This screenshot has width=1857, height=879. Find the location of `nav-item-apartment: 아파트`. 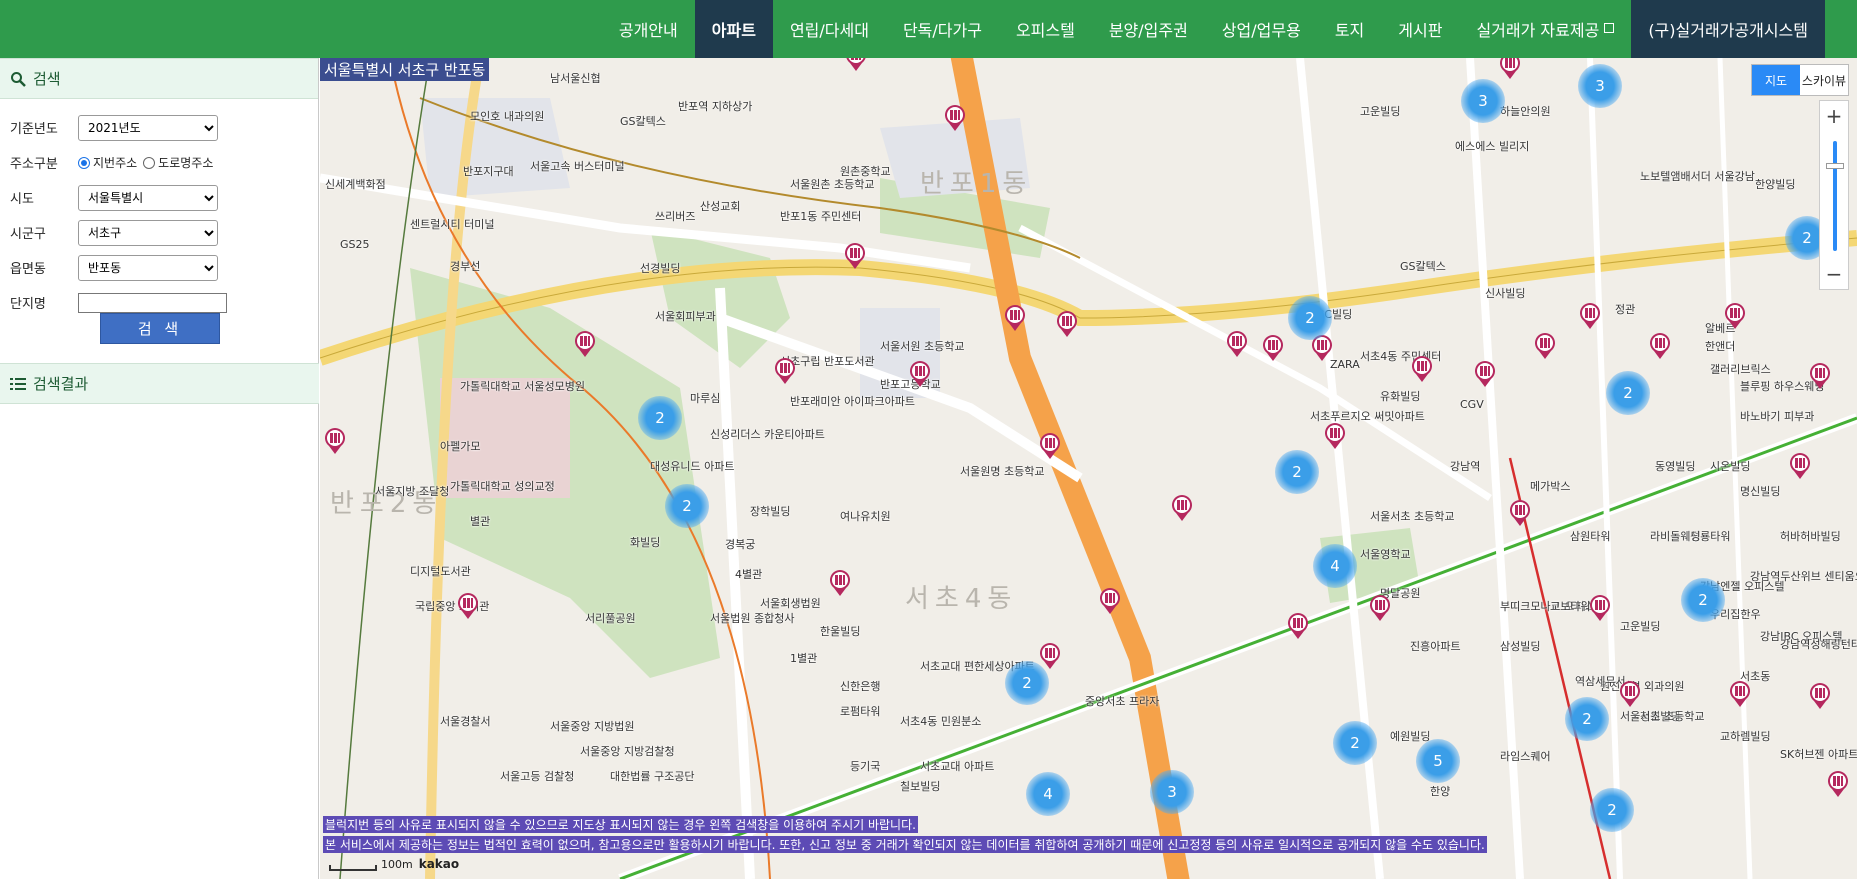

nav-item-apartment: 아파트 is located at coordinates (733, 29).